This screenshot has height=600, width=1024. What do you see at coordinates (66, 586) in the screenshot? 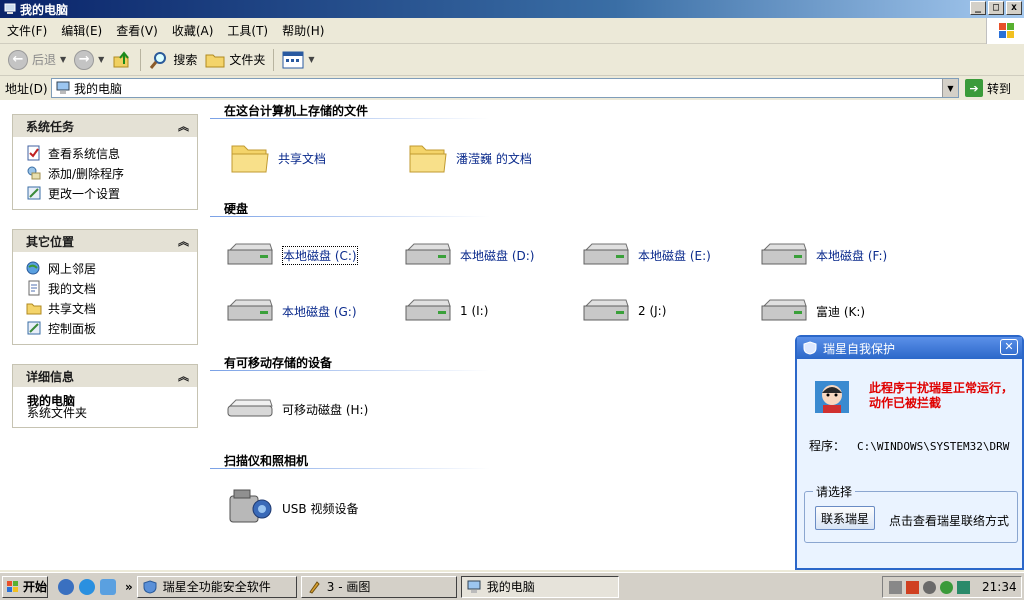
I see `media-player-icon` at bounding box center [66, 586].